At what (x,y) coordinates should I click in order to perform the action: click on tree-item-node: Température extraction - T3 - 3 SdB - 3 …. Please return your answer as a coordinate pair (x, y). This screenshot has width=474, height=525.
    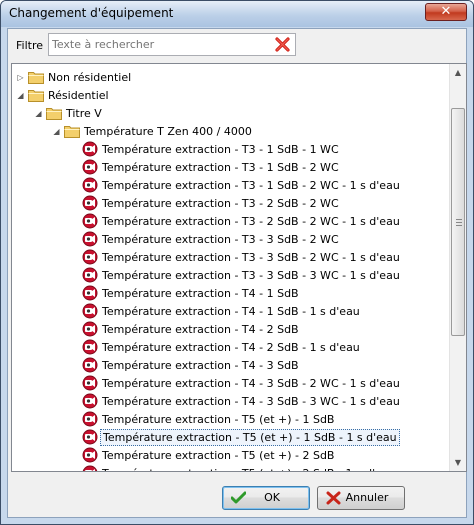
    Looking at the image, I should click on (231, 275).